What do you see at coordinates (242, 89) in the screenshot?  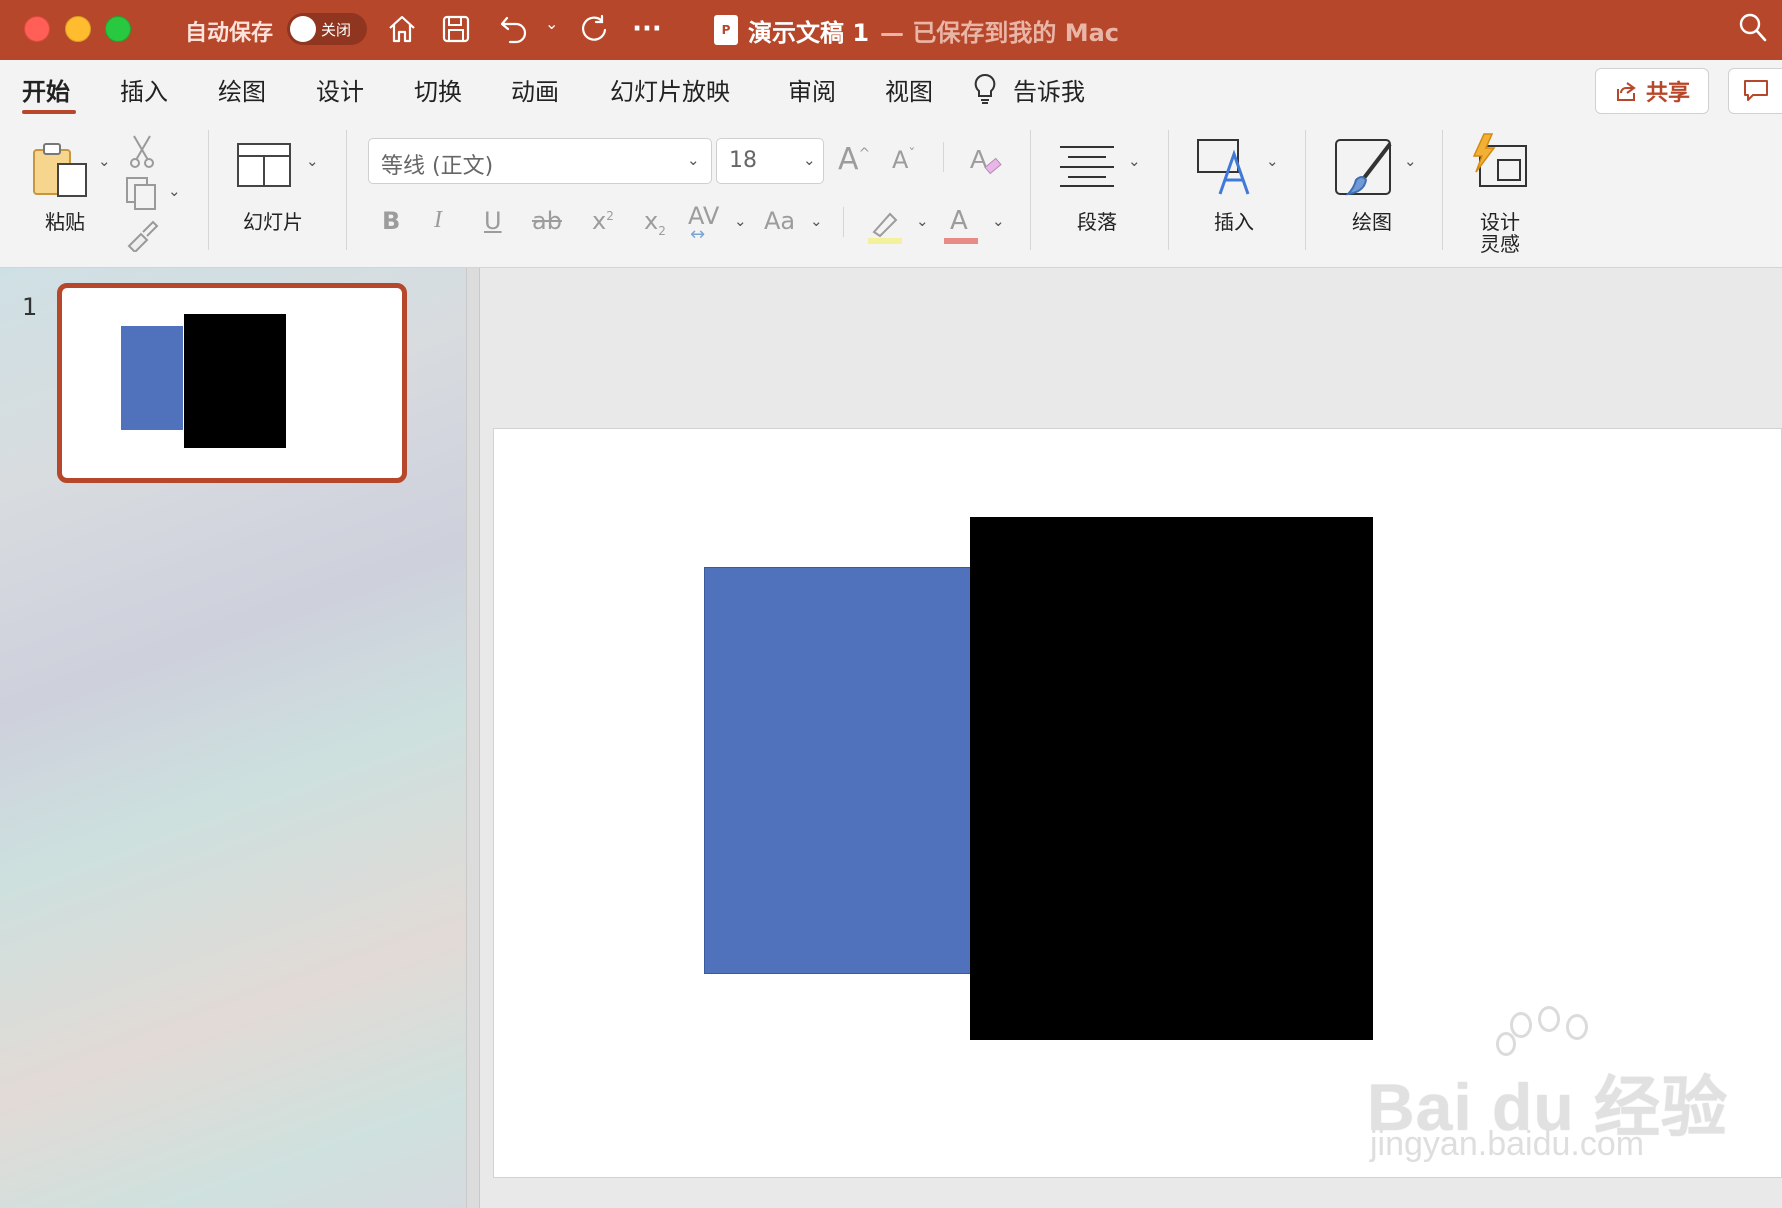 I see `tab-draw: 绘图` at bounding box center [242, 89].